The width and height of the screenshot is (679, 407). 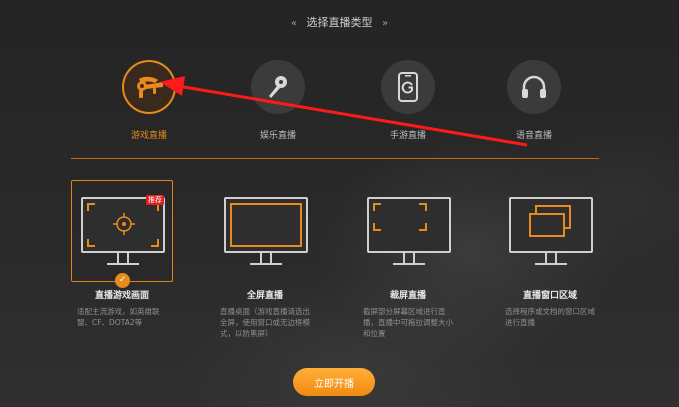 I want to click on type-voice-circle, so click(x=534, y=87).